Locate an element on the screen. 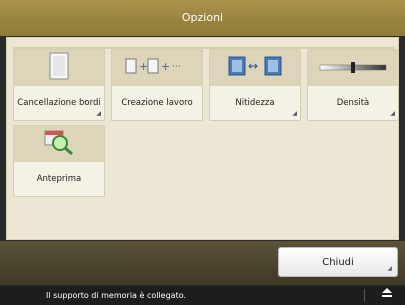 Image resolution: width=405 pixels, height=305 pixels. erase-frame-button: Cancellazione bordi ◢ is located at coordinates (59, 85).